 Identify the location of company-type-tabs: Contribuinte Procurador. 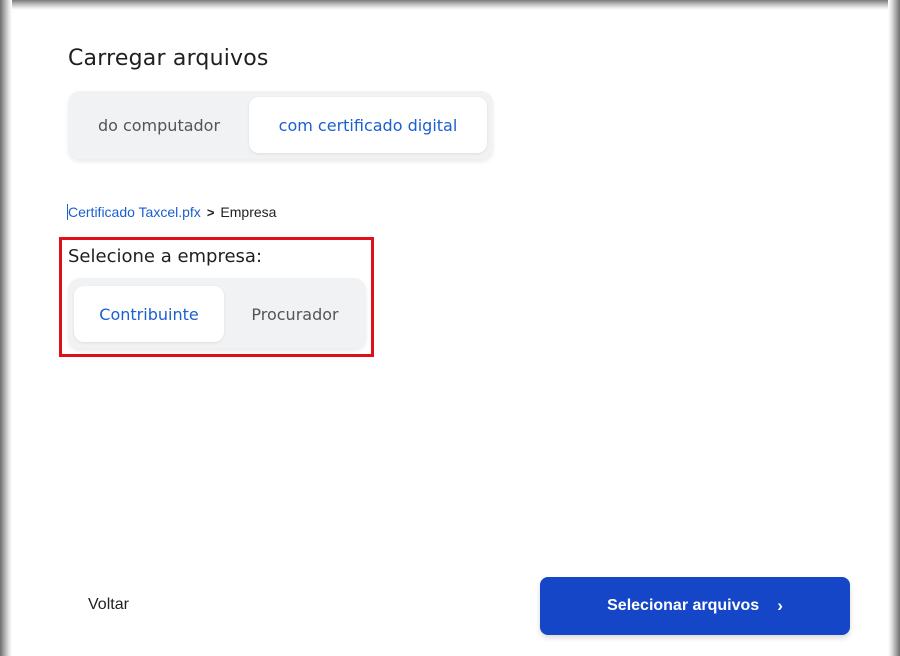
(217, 313).